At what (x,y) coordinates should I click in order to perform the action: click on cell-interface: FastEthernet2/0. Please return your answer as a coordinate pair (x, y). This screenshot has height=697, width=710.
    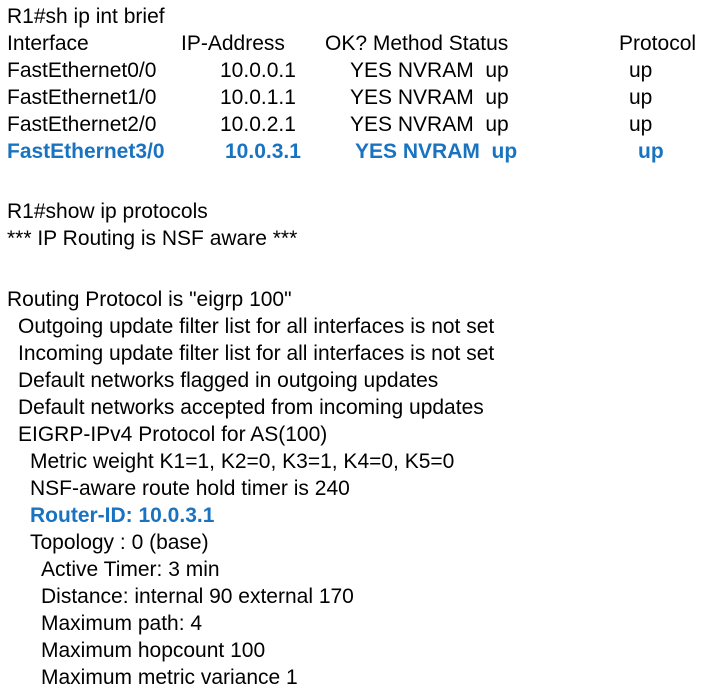
    Looking at the image, I should click on (82, 124).